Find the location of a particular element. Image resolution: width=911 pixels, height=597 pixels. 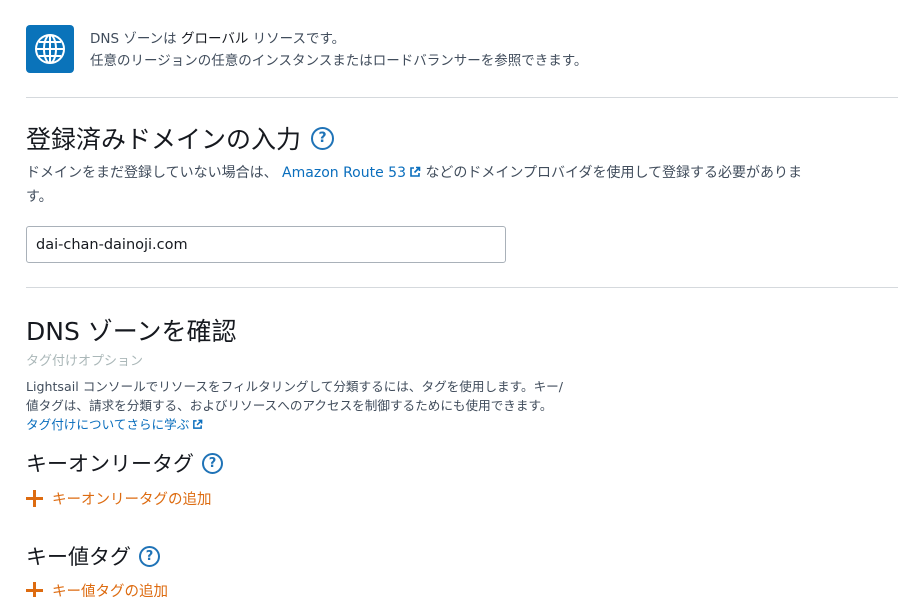

tag-options-caption: タグ付けオプション is located at coordinates (85, 361).